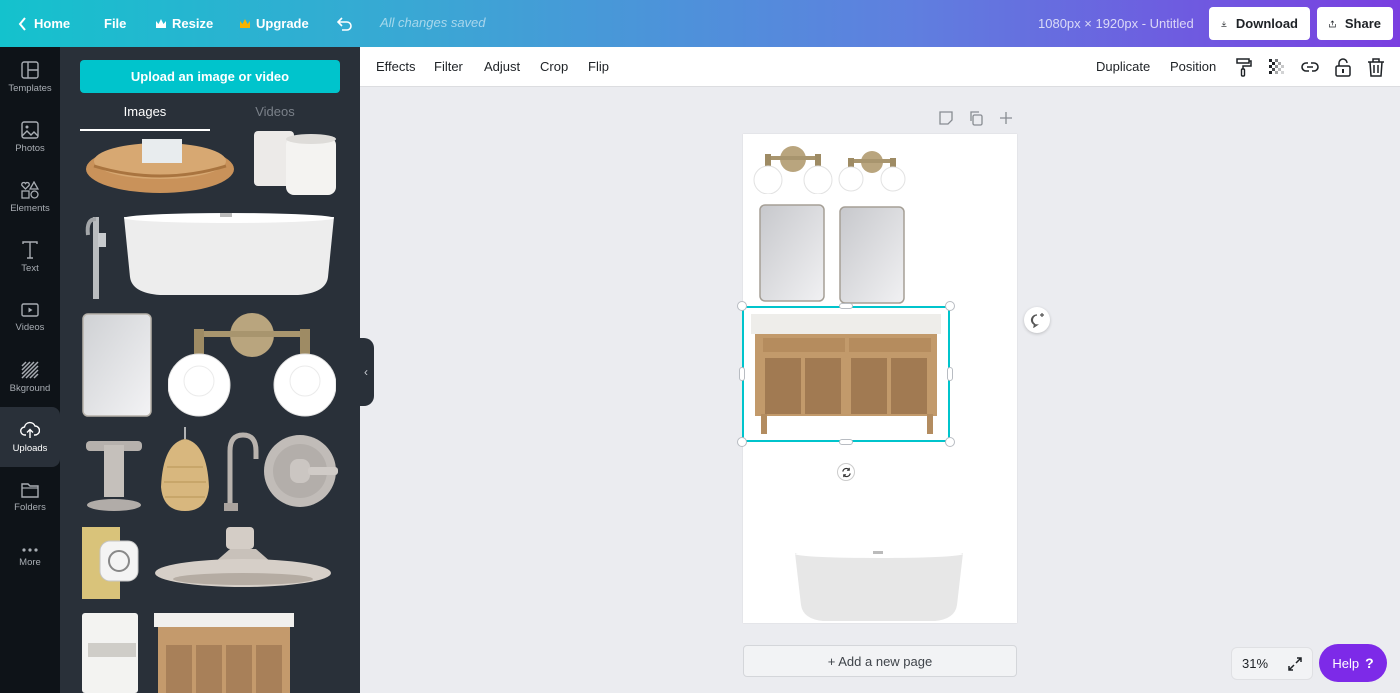 Image resolution: width=1400 pixels, height=693 pixels. Describe the element at coordinates (1277, 67) in the screenshot. I see `transparency-icon` at that location.